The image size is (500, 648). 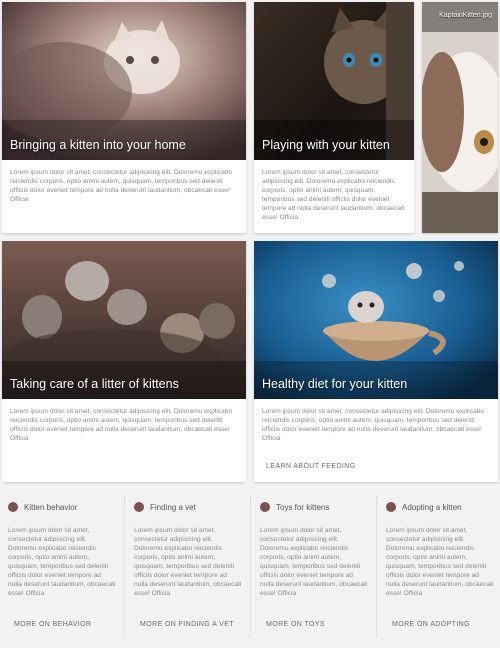 What do you see at coordinates (303, 507) in the screenshot?
I see `small-card-title: Toys for kittens` at bounding box center [303, 507].